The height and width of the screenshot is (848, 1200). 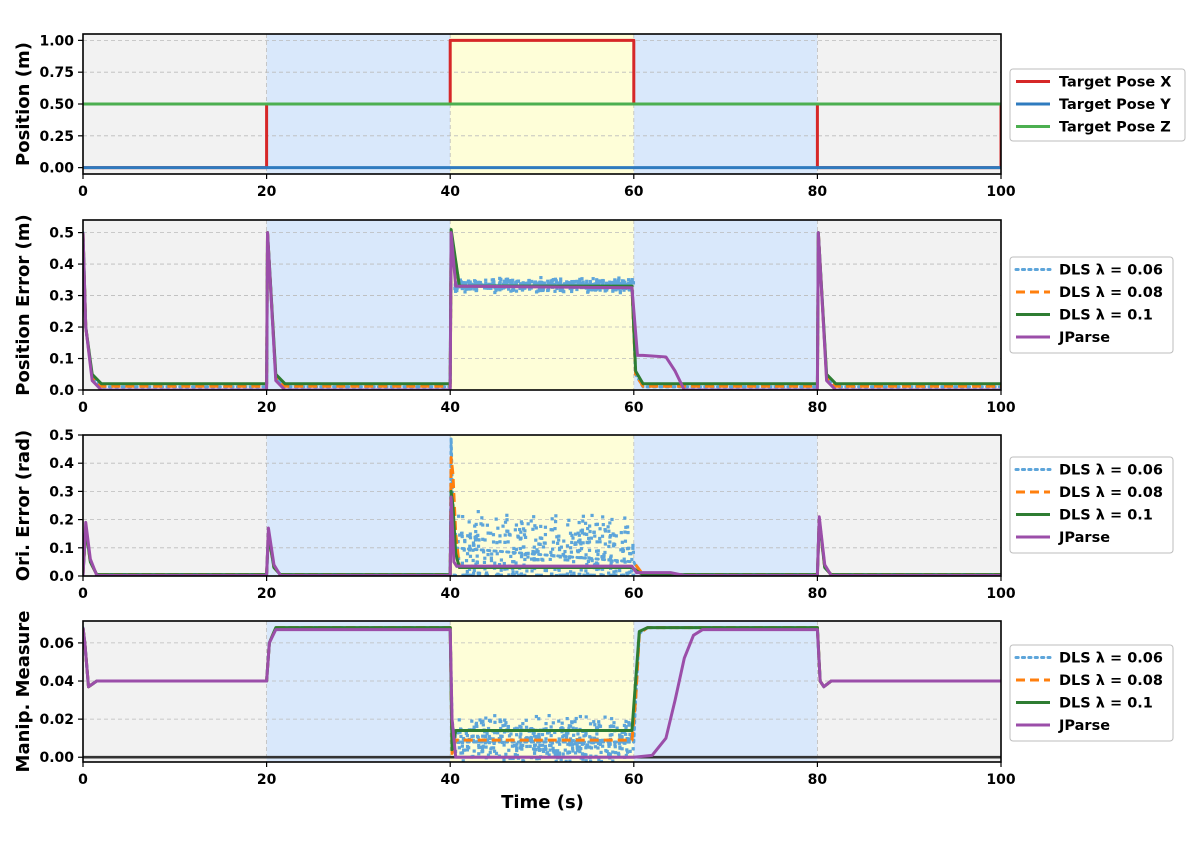 What do you see at coordinates (1111, 493) in the screenshot?
I see `legend-label: DLS λ = 0.08` at bounding box center [1111, 493].